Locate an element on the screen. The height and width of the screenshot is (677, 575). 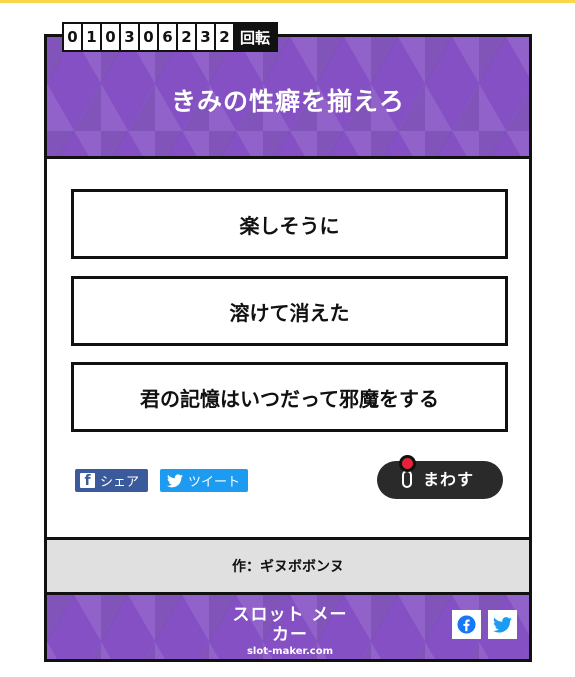
logo-title: スロット メーカー is located at coordinates (290, 625).